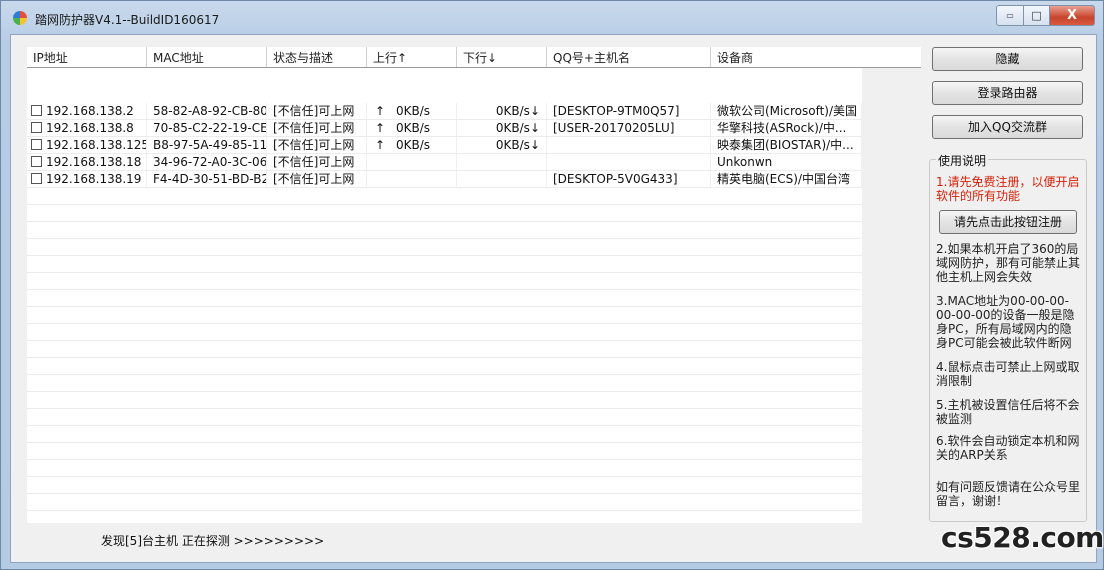  What do you see at coordinates (207, 179) in the screenshot?
I see `mac-cell: F4-4D-30-51-BD-B2` at bounding box center [207, 179].